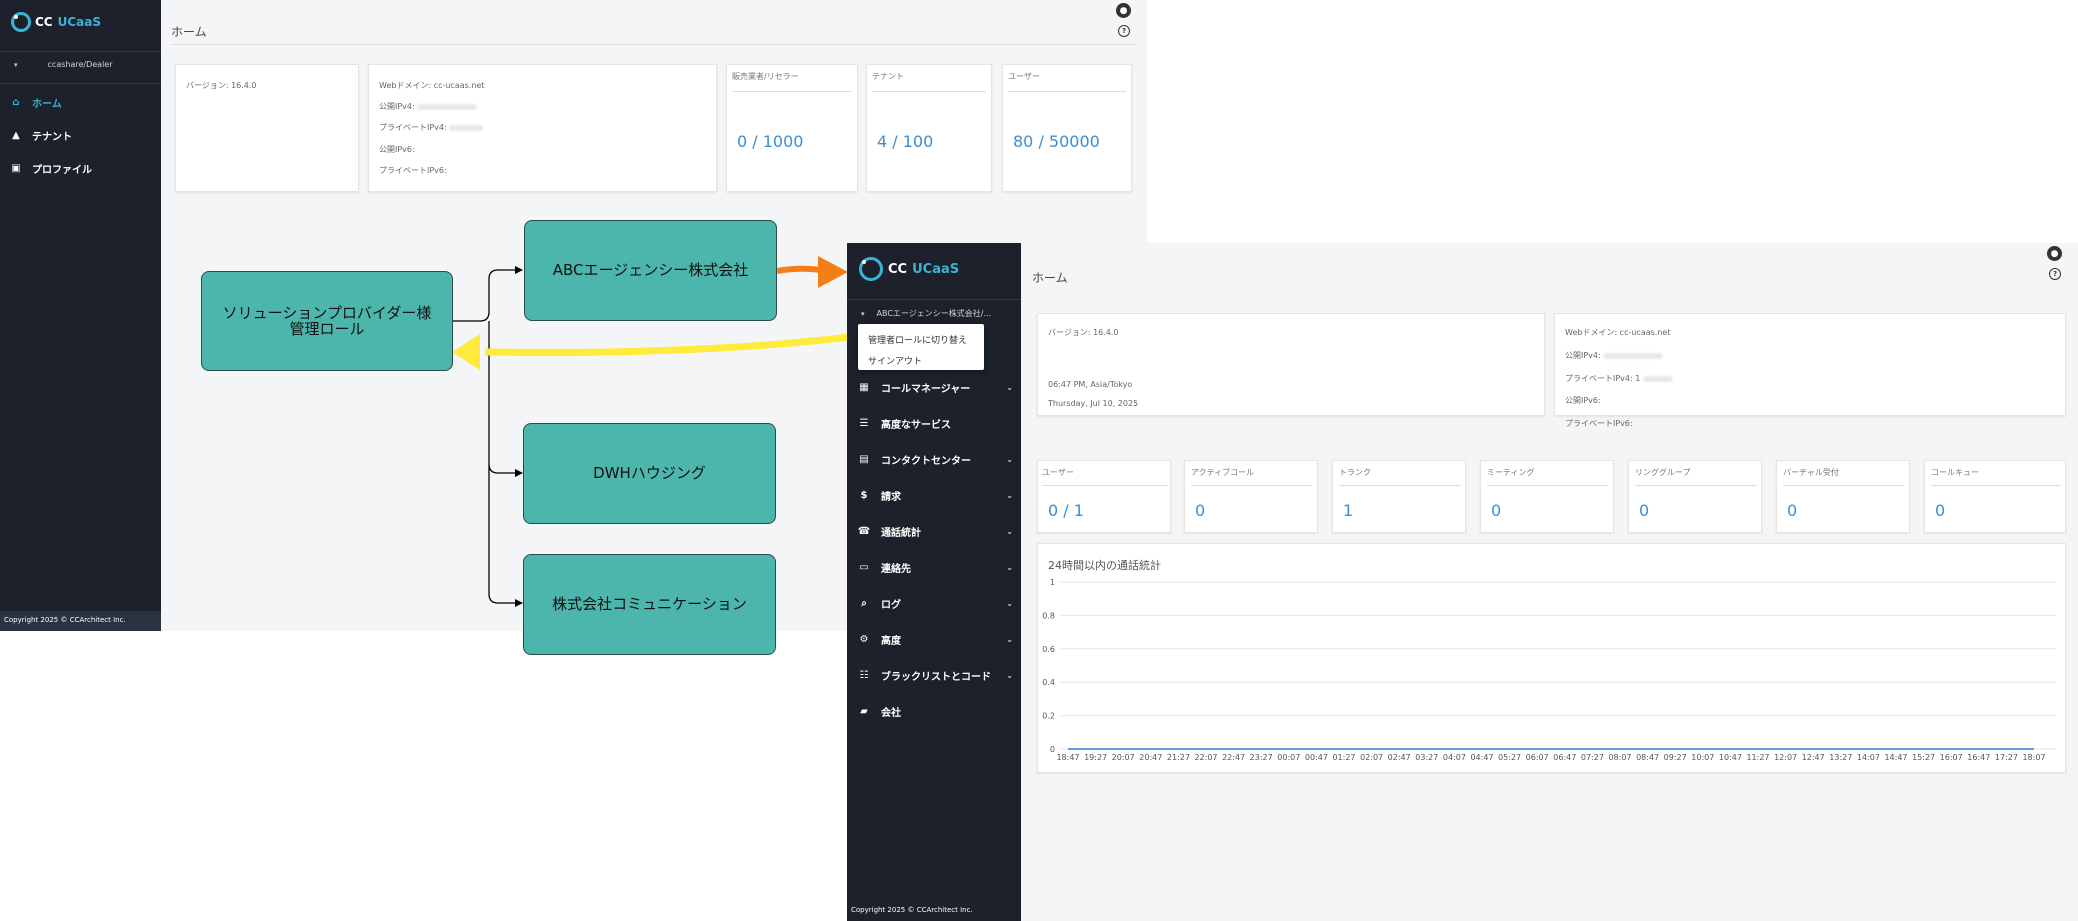  Describe the element at coordinates (1511, 472) in the screenshot. I see `stat-label: ミーティング` at that location.